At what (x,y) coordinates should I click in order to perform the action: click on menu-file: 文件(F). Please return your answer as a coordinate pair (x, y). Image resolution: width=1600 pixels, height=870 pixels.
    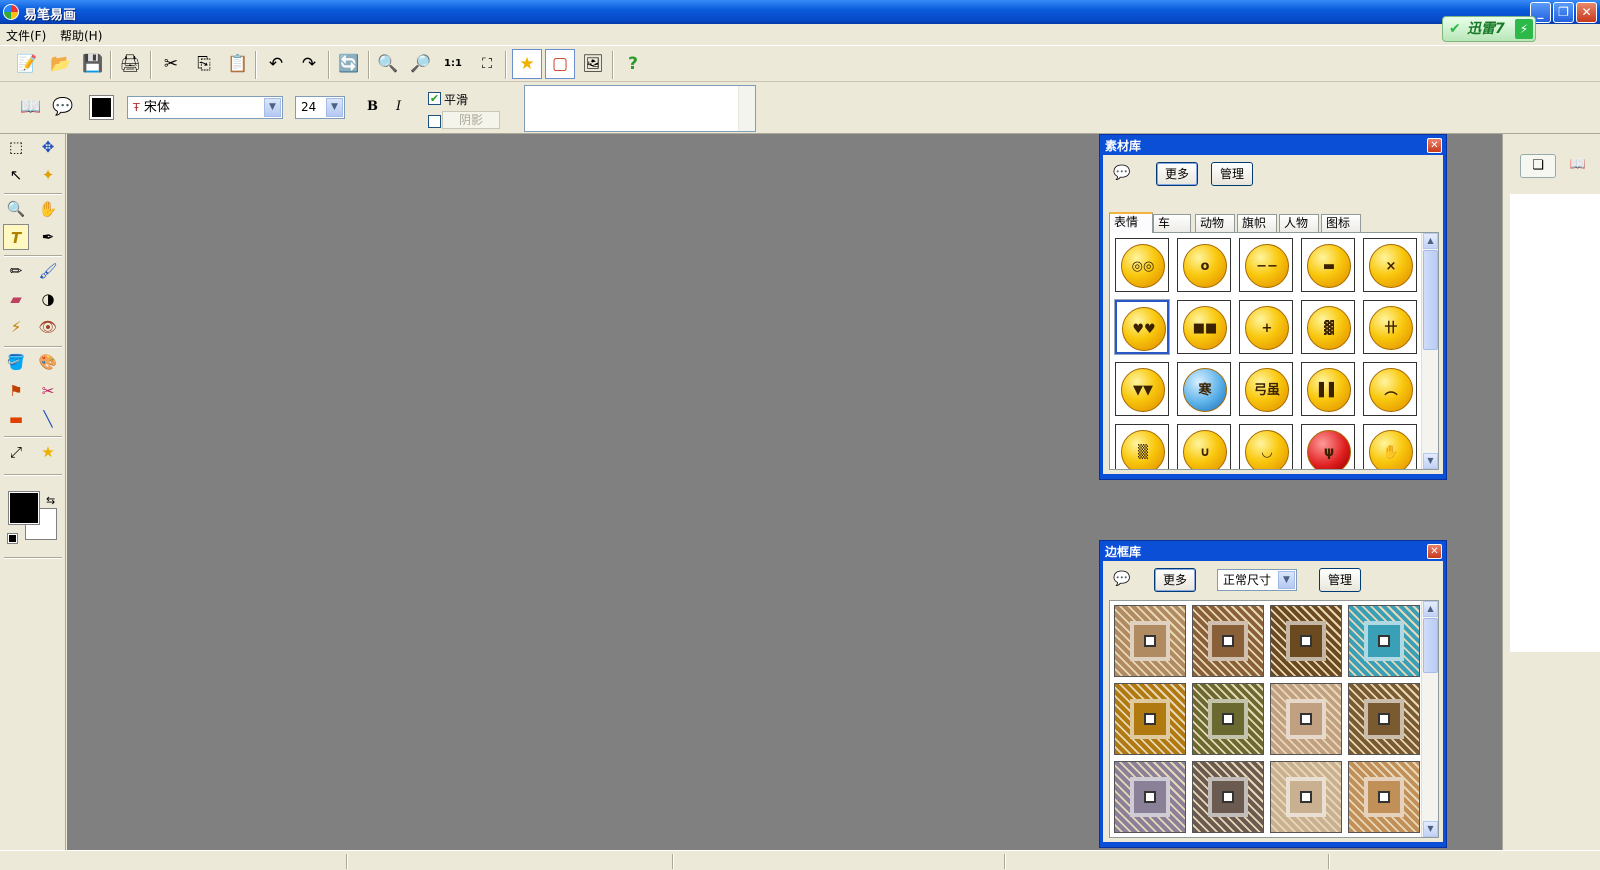
    Looking at the image, I should click on (26, 35).